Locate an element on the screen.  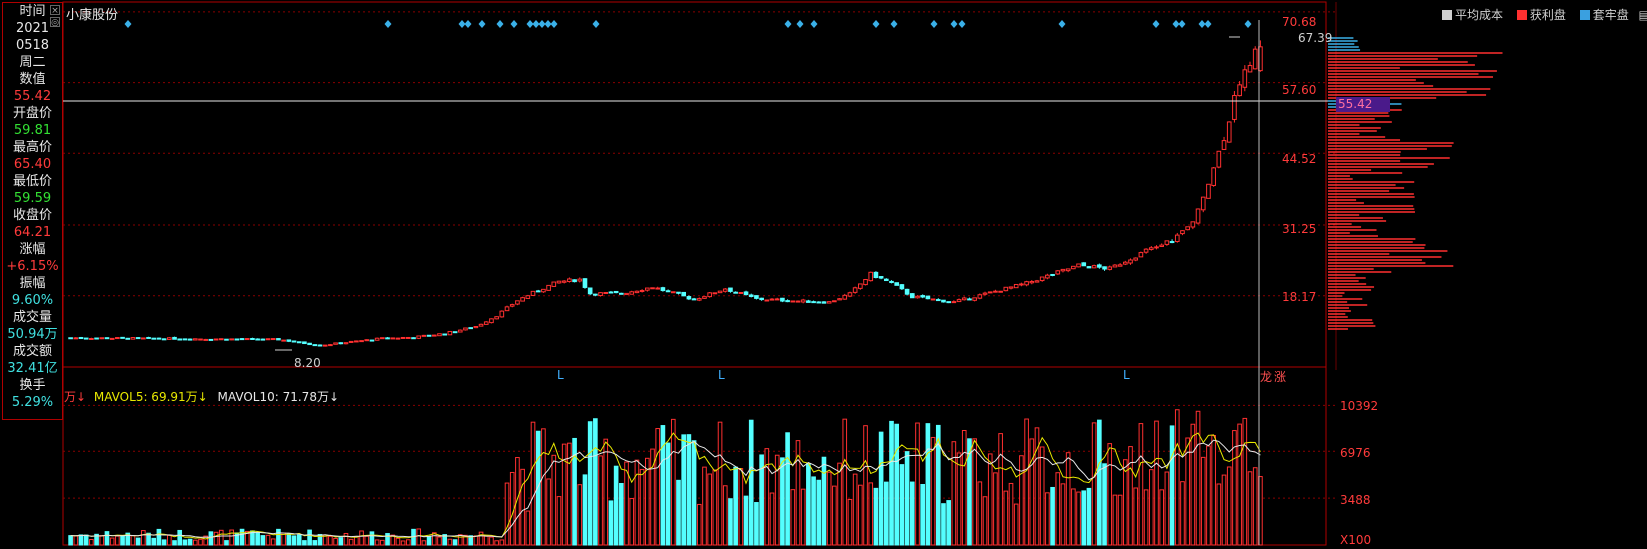
close-icon: × is located at coordinates (55, 10).